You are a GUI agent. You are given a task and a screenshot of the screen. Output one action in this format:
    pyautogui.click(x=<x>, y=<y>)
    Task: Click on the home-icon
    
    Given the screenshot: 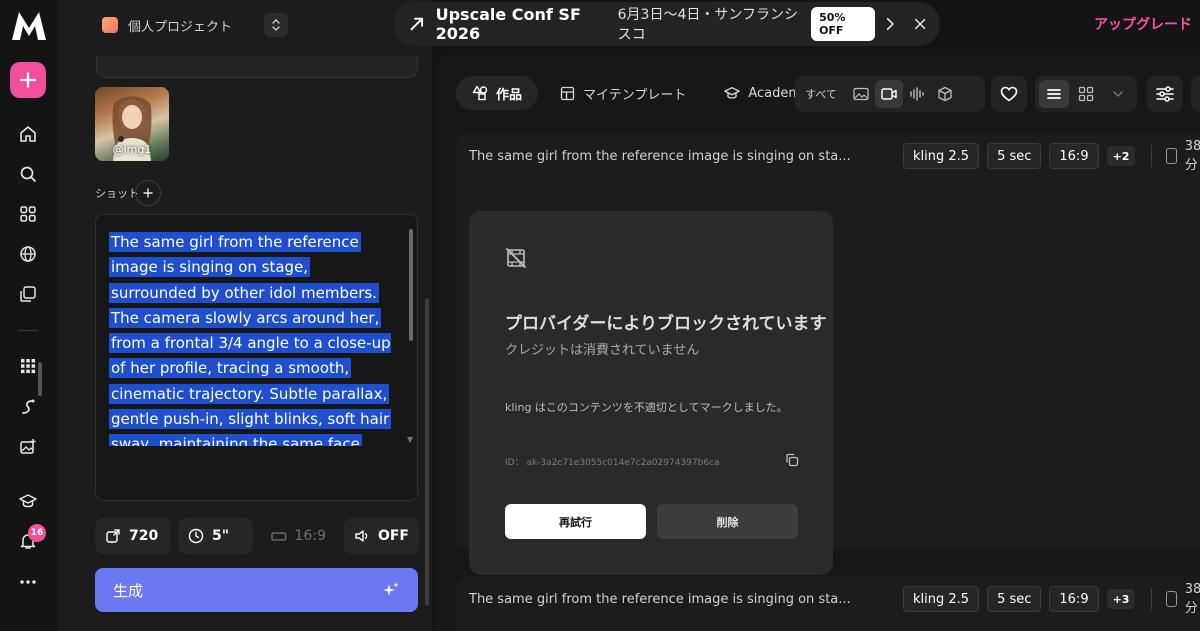 What is the action you would take?
    pyautogui.click(x=28, y=134)
    